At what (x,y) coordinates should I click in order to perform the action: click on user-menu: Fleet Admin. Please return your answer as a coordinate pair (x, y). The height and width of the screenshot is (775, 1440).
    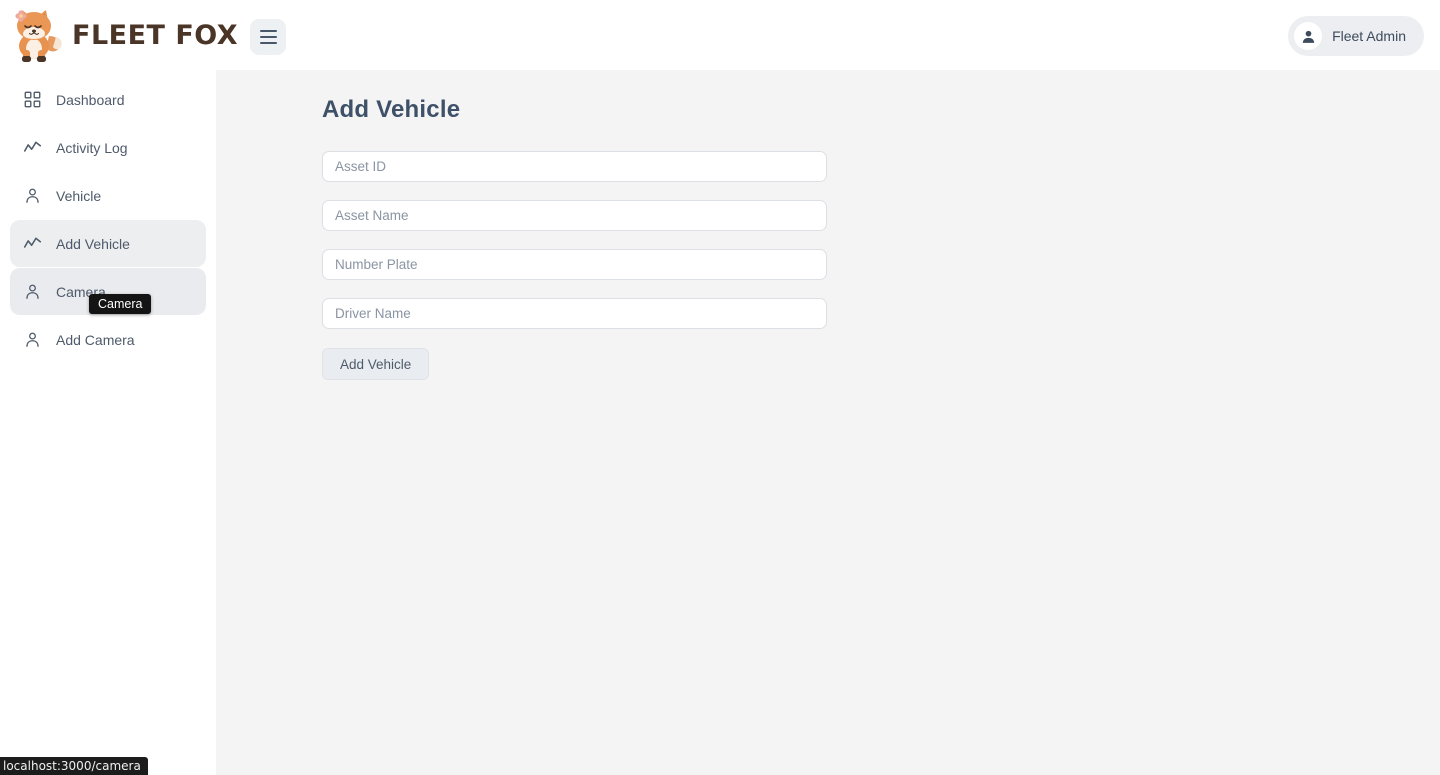
    Looking at the image, I should click on (1356, 36).